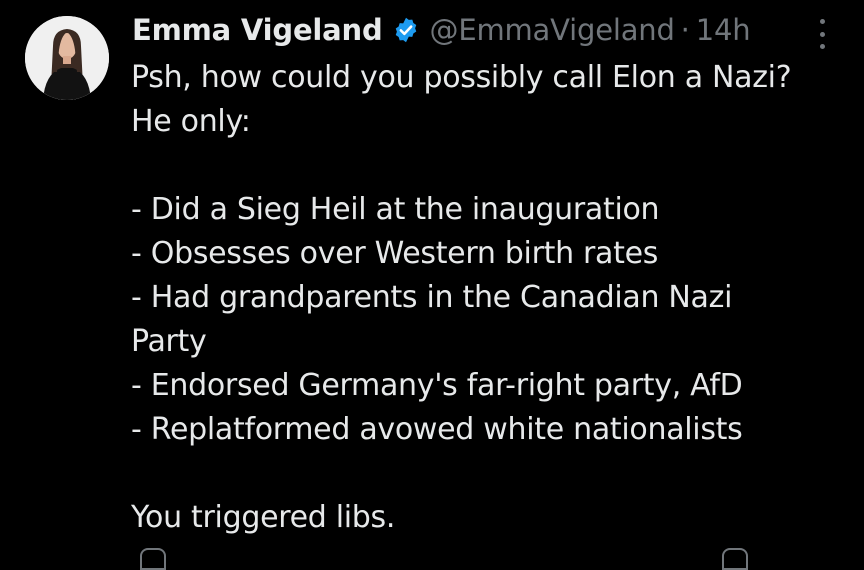  I want to click on tweet-line: He only:, so click(191, 121).